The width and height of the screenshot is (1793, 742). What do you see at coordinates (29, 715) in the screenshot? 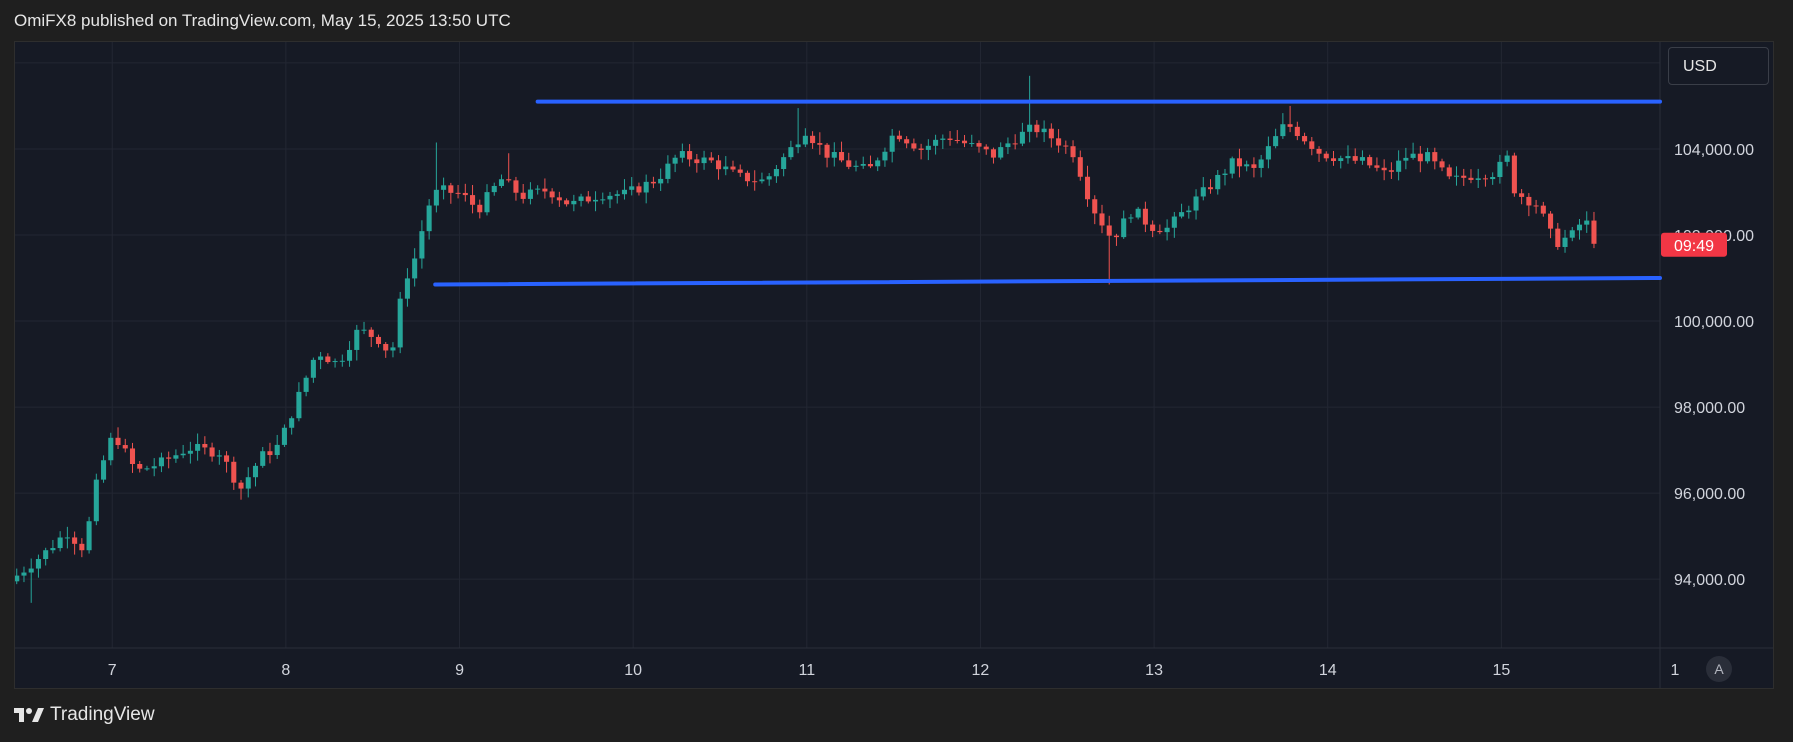
I see `tradingview-logo-icon` at bounding box center [29, 715].